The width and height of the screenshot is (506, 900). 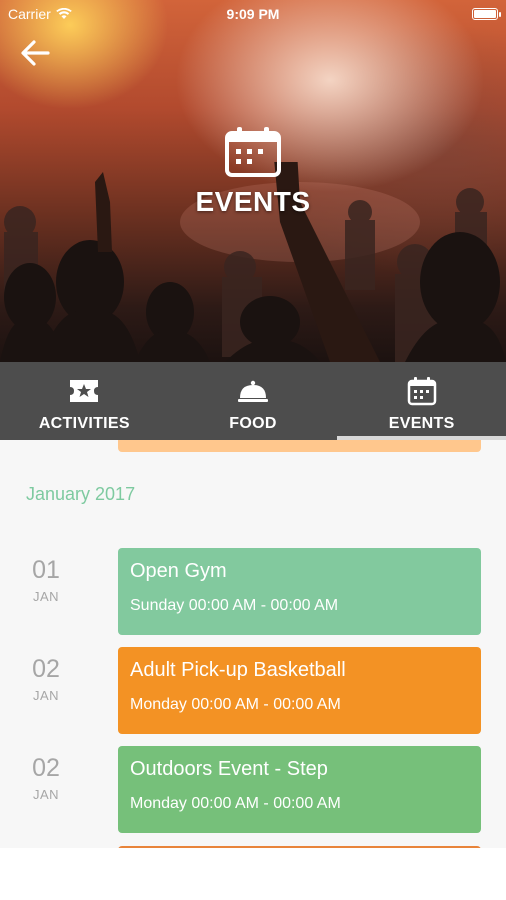 I want to click on food-cloche-icon, so click(x=253, y=391).